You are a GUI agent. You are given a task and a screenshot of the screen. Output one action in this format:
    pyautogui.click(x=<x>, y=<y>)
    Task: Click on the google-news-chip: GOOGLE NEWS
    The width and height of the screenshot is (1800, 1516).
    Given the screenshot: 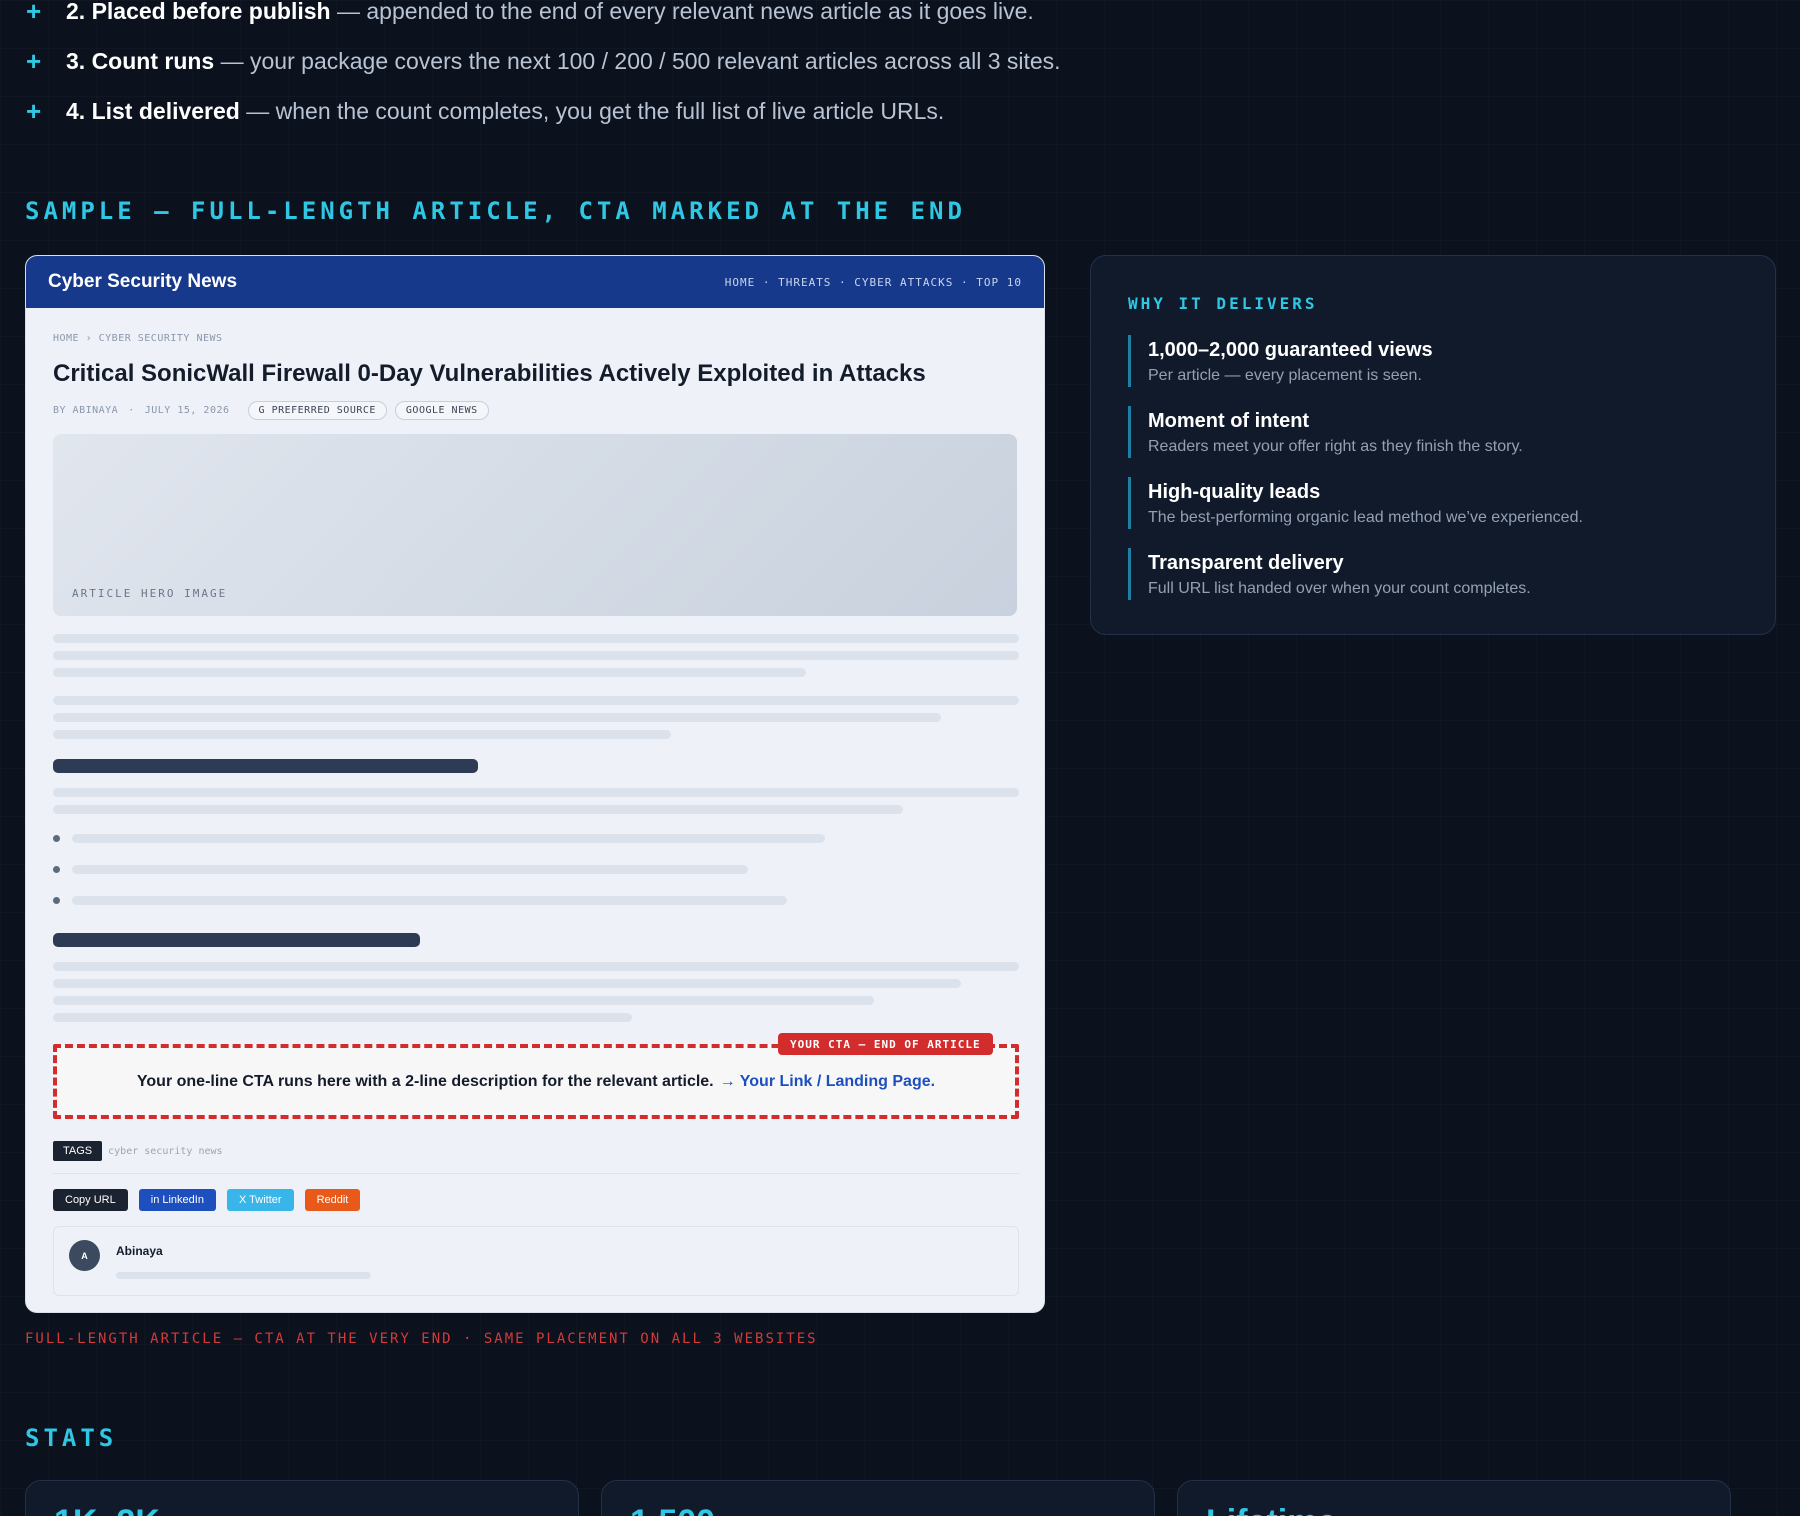 What is the action you would take?
    pyautogui.click(x=441, y=410)
    